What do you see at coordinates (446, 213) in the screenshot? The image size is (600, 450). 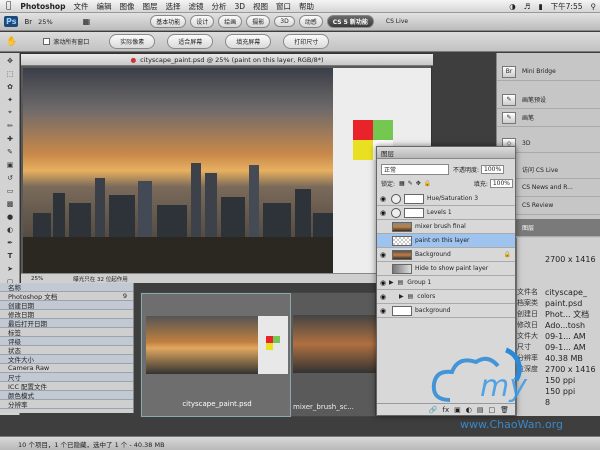 I see `layer-row: ◉ Levels 1` at bounding box center [446, 213].